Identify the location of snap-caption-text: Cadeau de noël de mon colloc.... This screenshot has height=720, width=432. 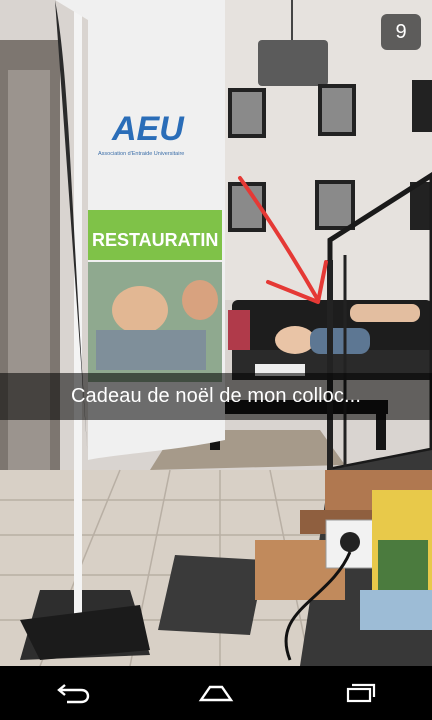
(216, 396).